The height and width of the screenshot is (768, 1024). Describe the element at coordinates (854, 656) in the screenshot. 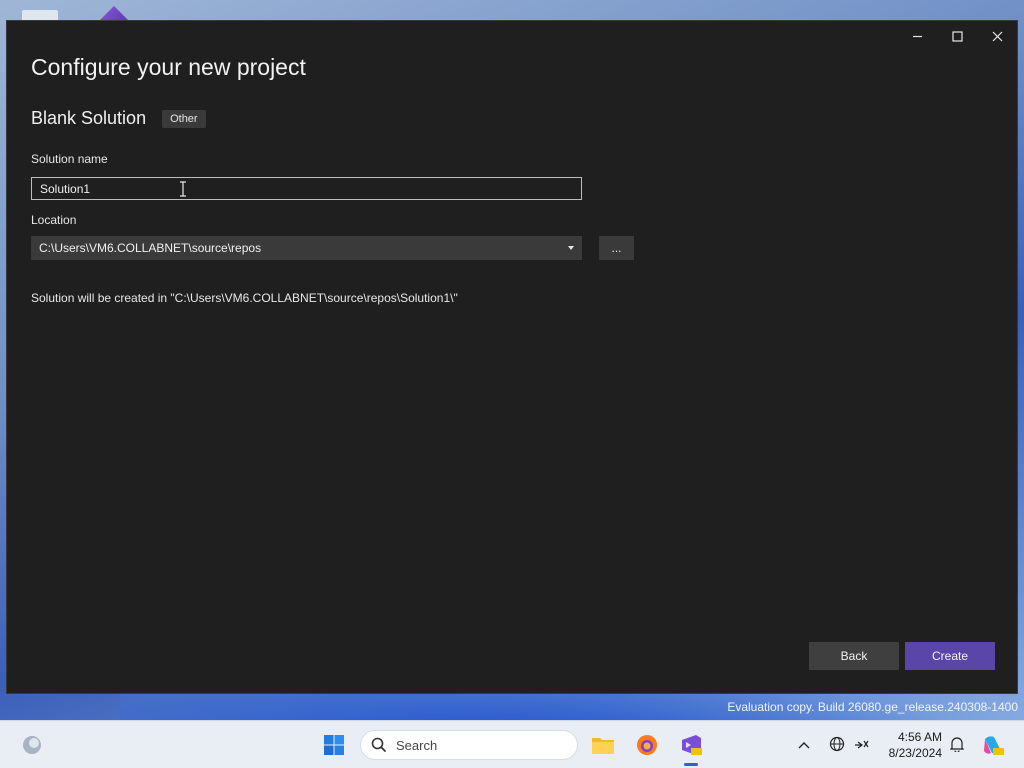

I see `back-button: Back` at that location.